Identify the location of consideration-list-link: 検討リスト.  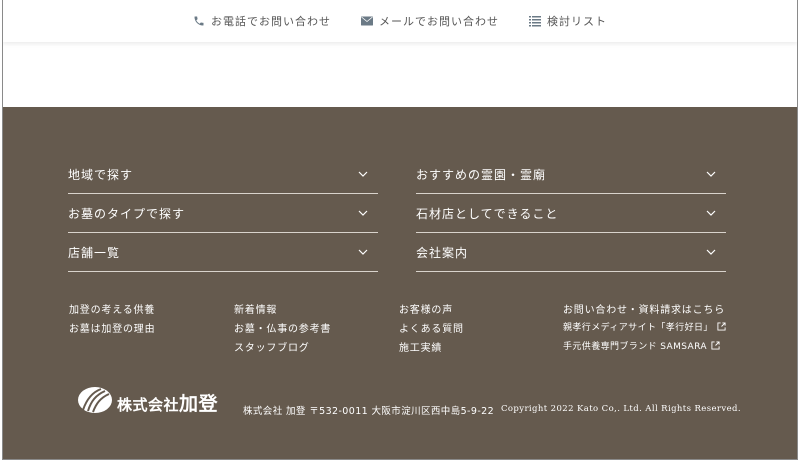
(568, 21).